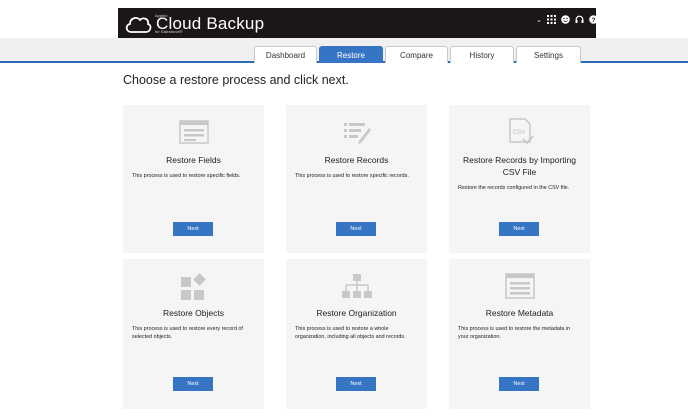 Image resolution: width=688 pixels, height=418 pixels. What do you see at coordinates (607, 20) in the screenshot?
I see `tools-icon` at bounding box center [607, 20].